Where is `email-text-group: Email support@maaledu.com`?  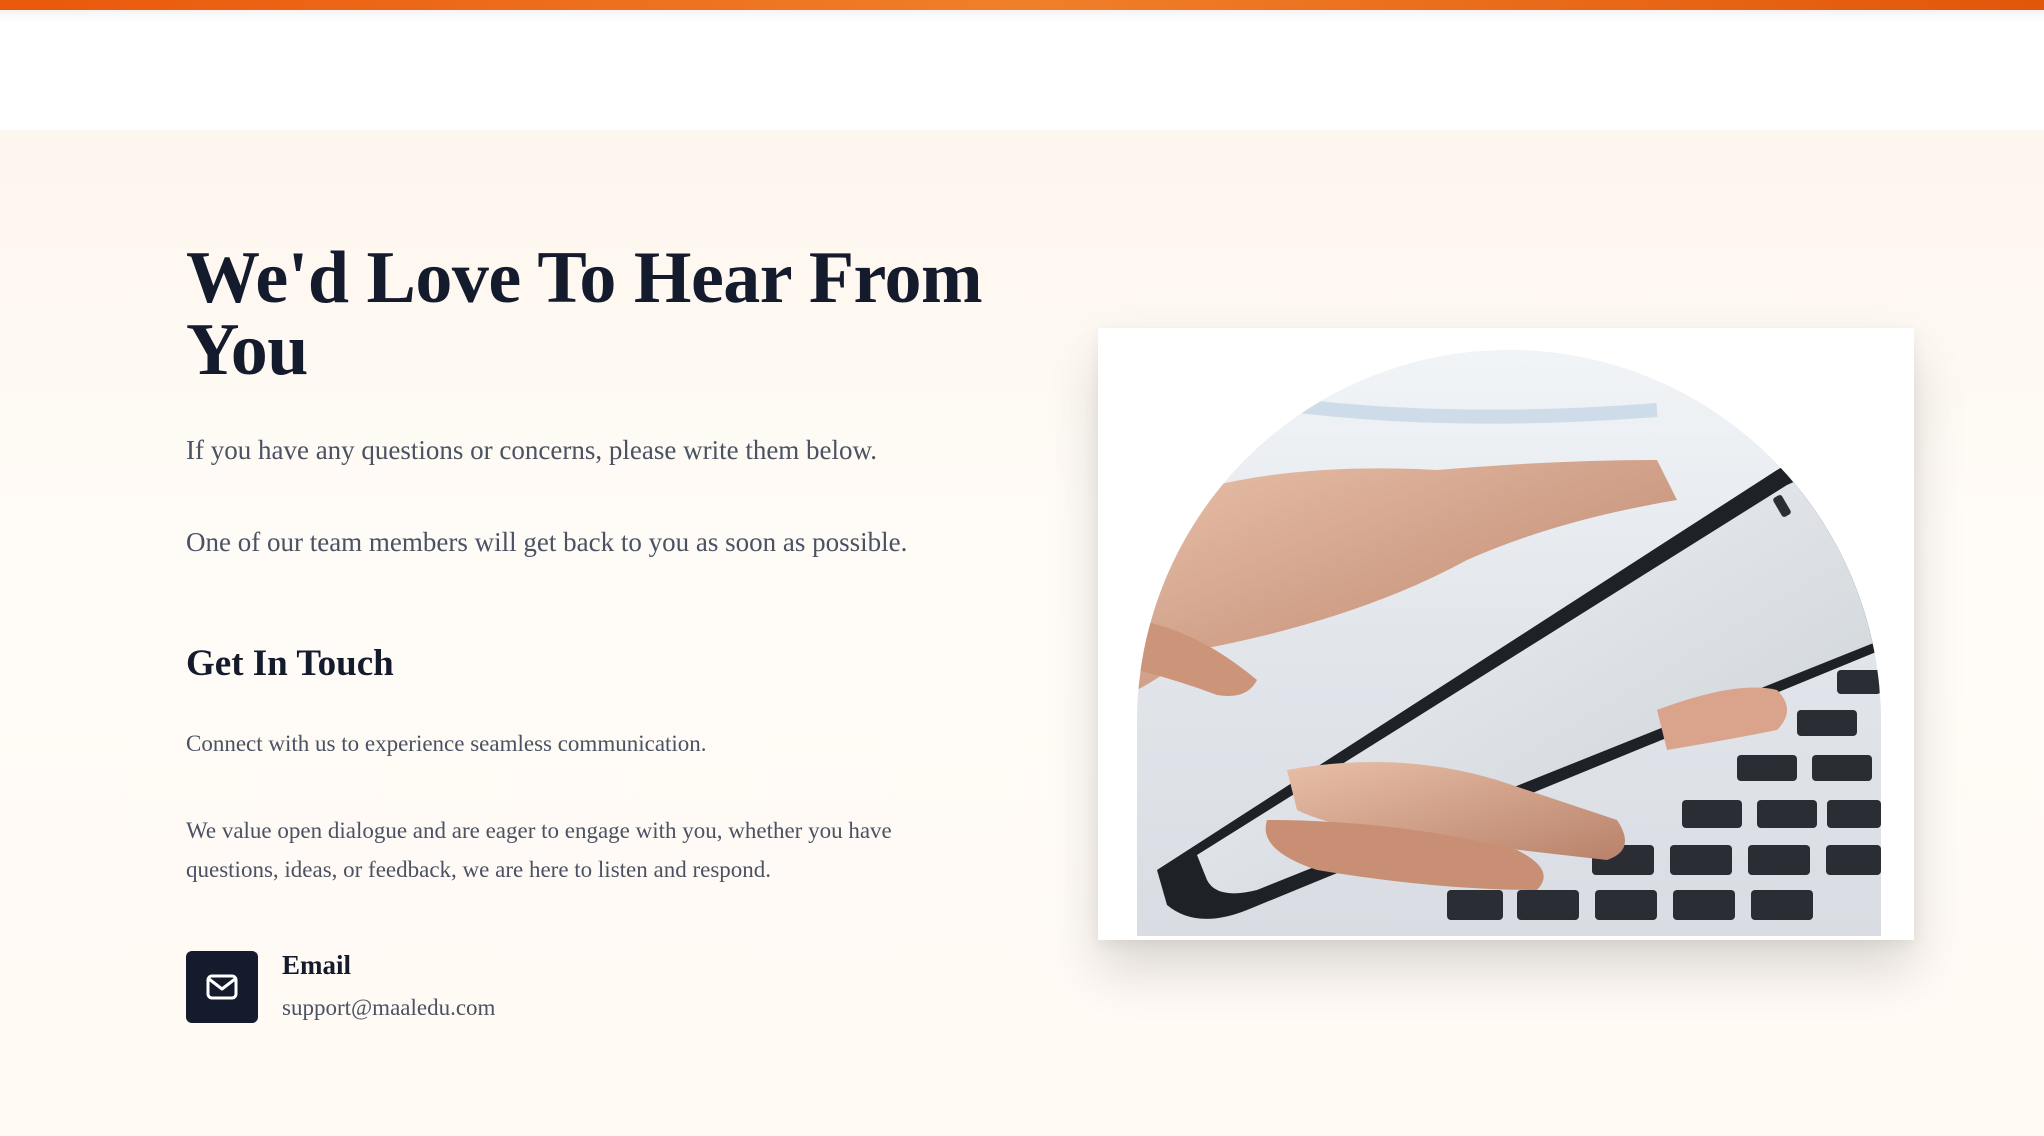
email-text-group: Email support@maaledu.com is located at coordinates (388, 985).